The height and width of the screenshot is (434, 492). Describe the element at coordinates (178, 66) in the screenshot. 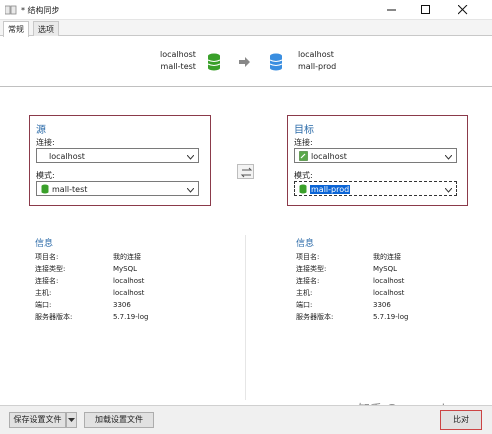

I see `source-summary-schema: mall-test` at that location.